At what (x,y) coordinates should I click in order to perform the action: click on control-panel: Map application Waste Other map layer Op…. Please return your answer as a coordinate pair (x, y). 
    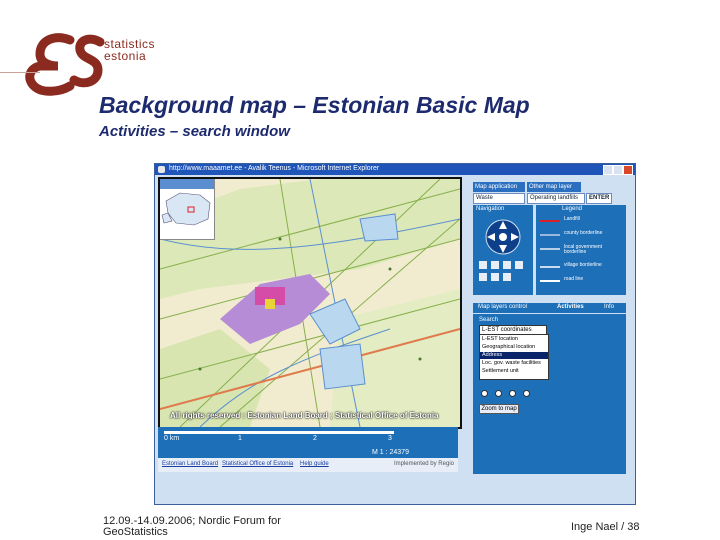
    Looking at the image, I should click on (550, 325).